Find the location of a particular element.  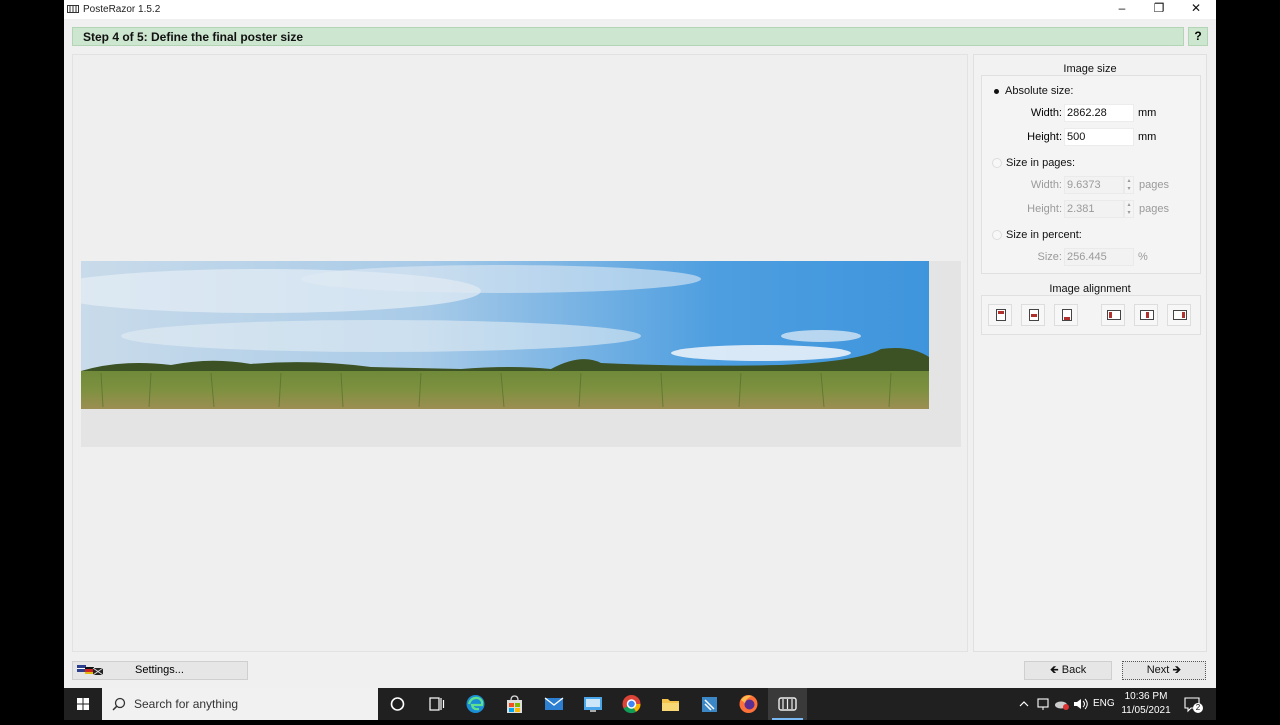

store-taskbar-button is located at coordinates (514, 704).